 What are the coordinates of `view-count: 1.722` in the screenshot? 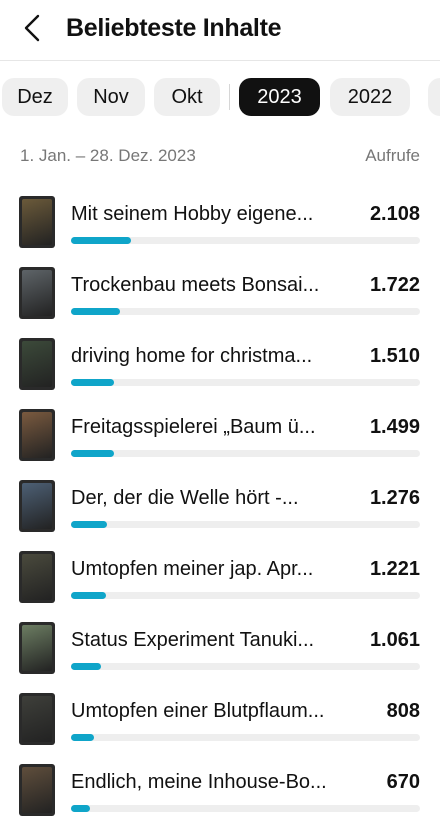 It's located at (394, 285).